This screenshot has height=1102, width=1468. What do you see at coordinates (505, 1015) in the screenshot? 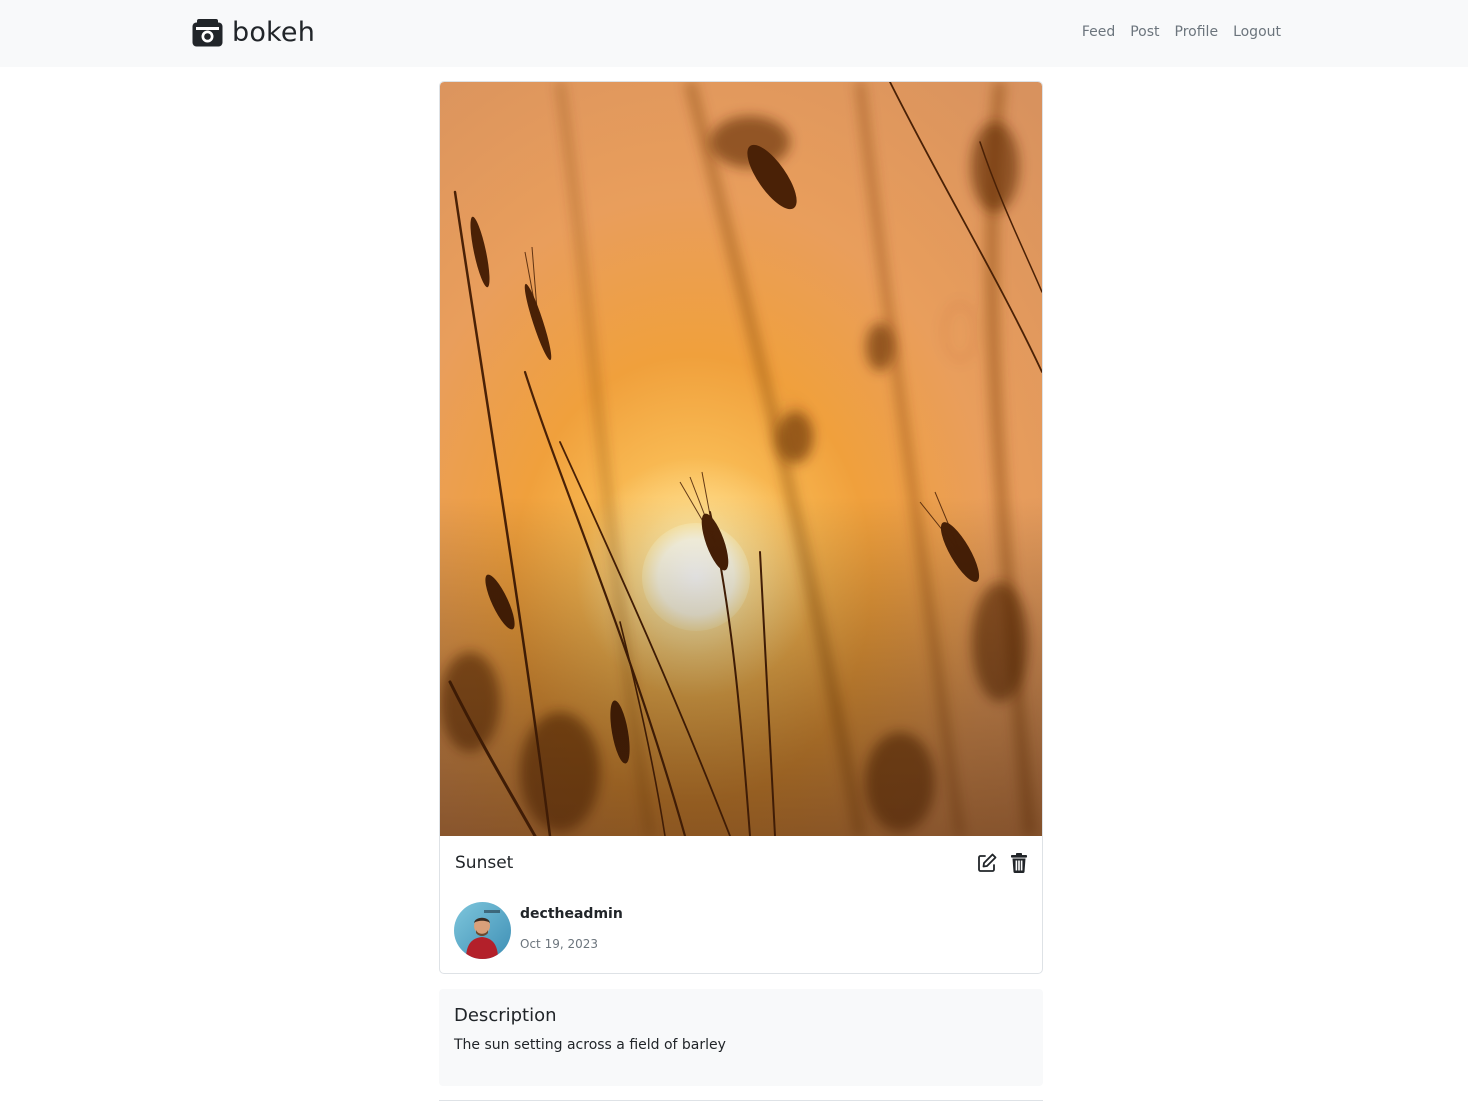
I see `description-heading: Description` at bounding box center [505, 1015].